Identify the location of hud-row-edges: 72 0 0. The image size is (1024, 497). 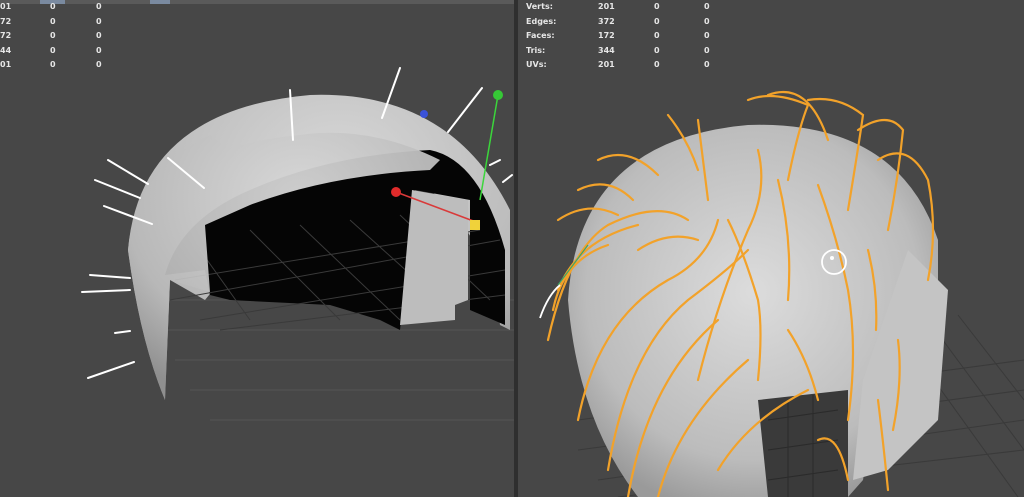
(51, 21).